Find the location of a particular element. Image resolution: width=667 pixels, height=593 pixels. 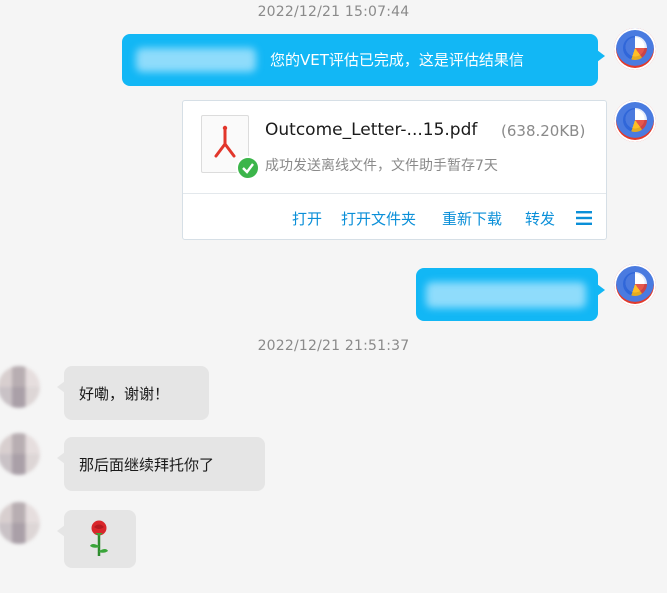

outgoing-message-bubble: 您的VET评估已完成，这是评估结果信 is located at coordinates (363, 60).